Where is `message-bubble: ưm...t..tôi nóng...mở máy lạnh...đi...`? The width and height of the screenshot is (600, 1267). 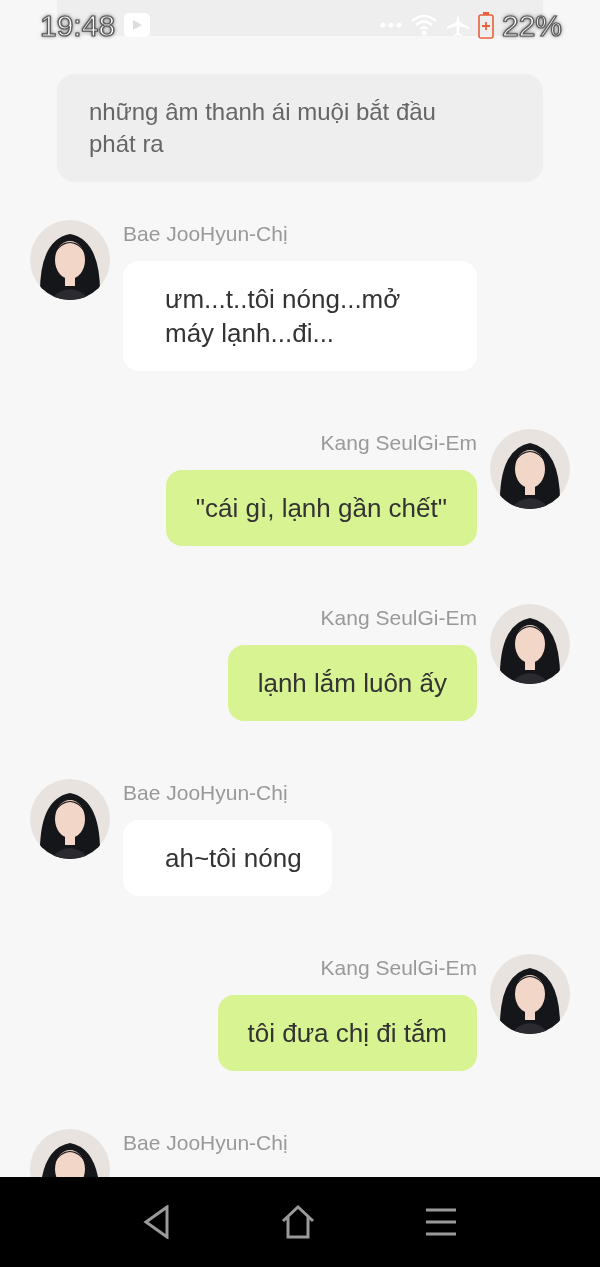 message-bubble: ưm...t..tôi nóng...mở máy lạnh...đi... is located at coordinates (300, 316).